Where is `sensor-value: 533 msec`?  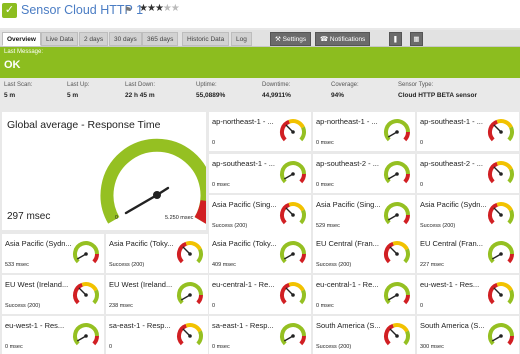 sensor-value: 533 msec is located at coordinates (17, 265).